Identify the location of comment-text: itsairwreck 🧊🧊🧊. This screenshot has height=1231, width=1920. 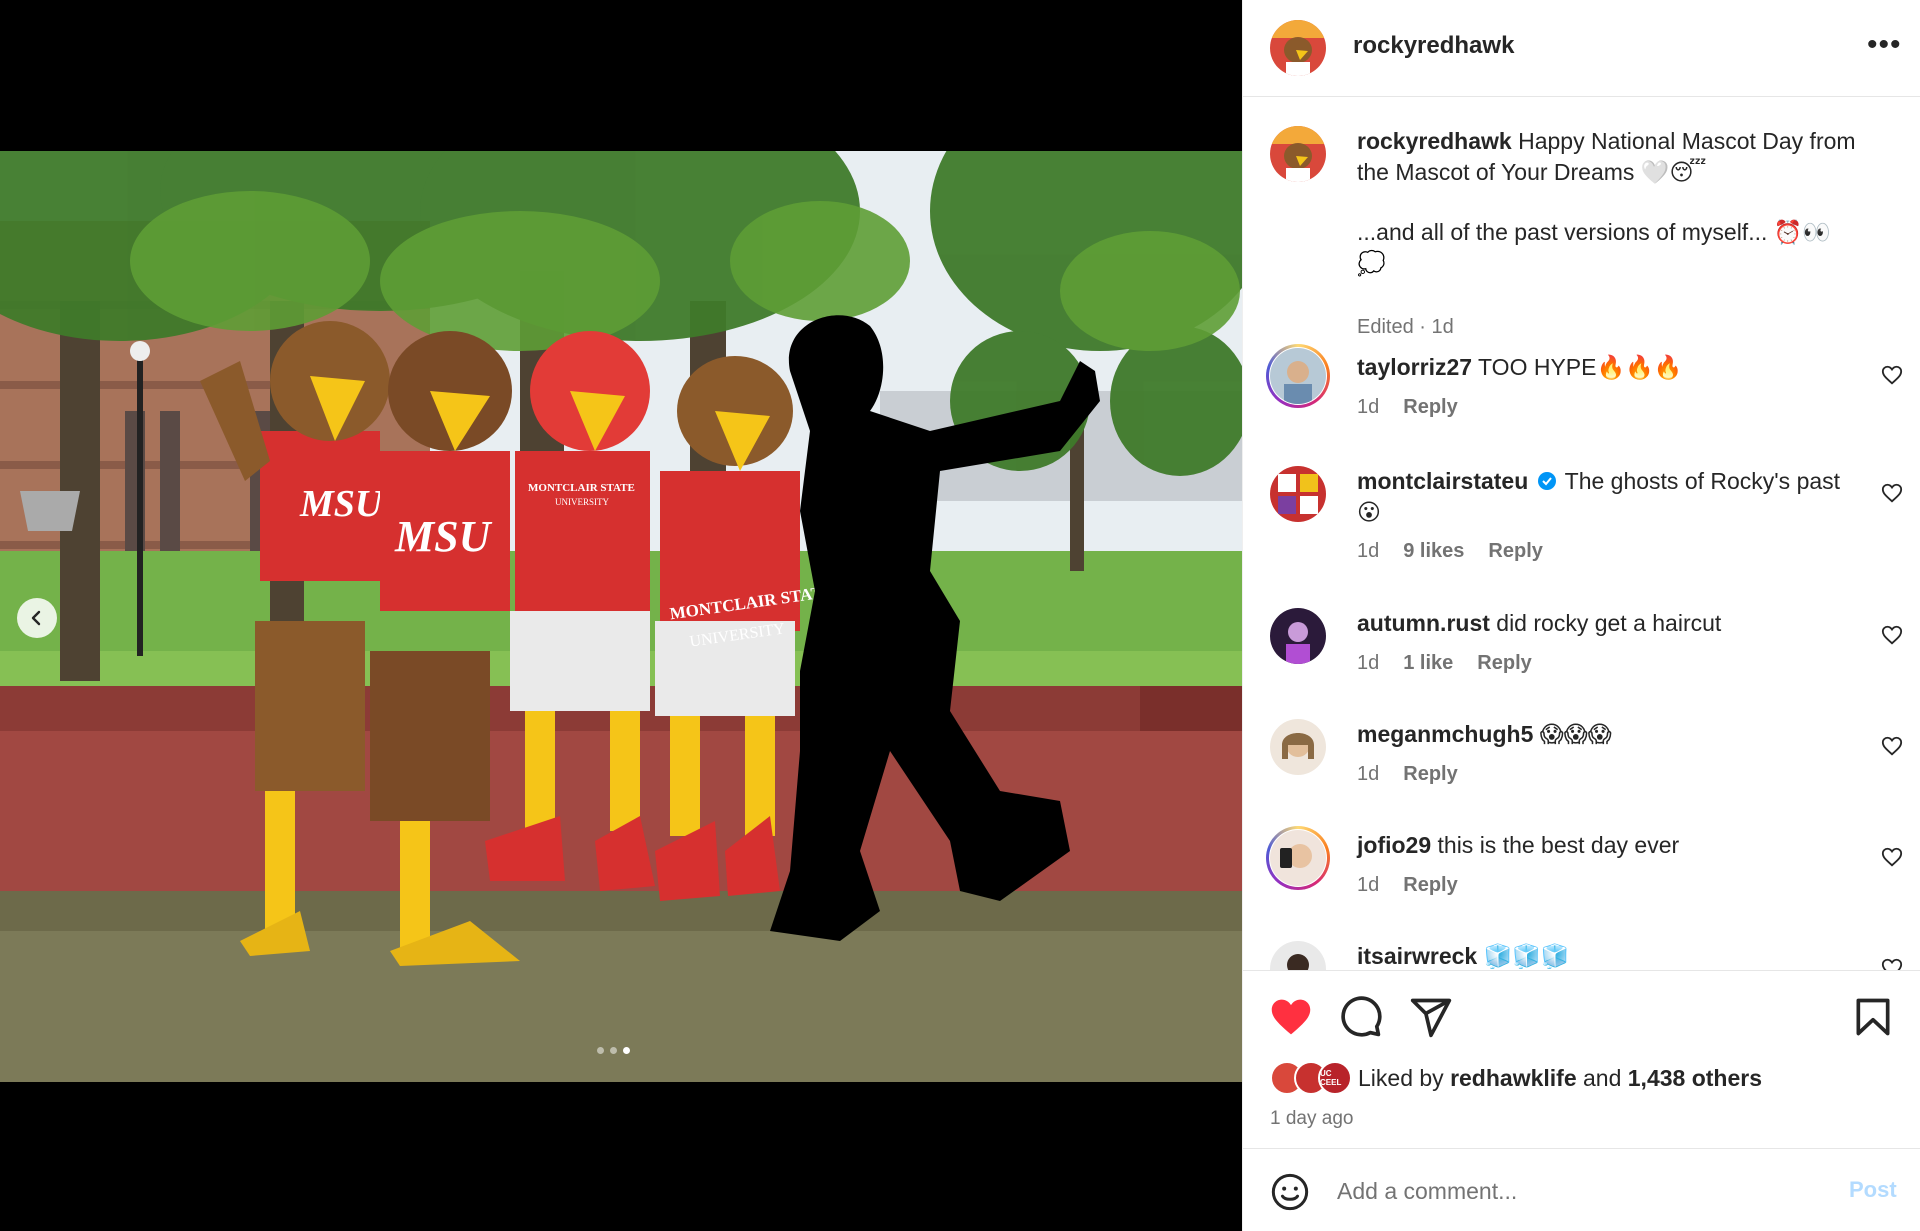
(1607, 955).